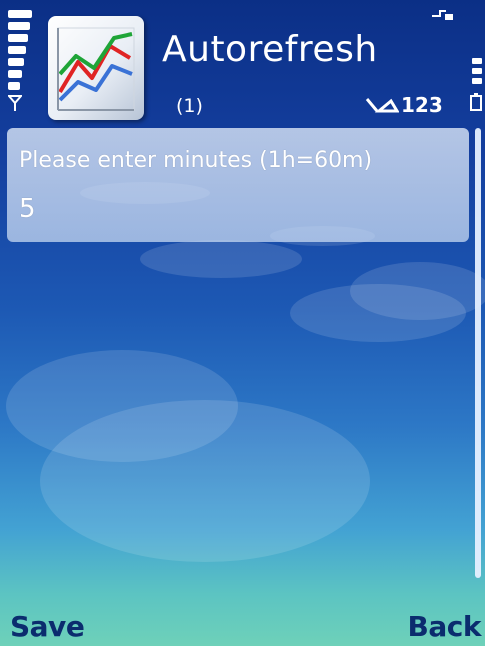 Image resolution: width=485 pixels, height=646 pixels. What do you see at coordinates (442, 15) in the screenshot?
I see `usb-connection-icon` at bounding box center [442, 15].